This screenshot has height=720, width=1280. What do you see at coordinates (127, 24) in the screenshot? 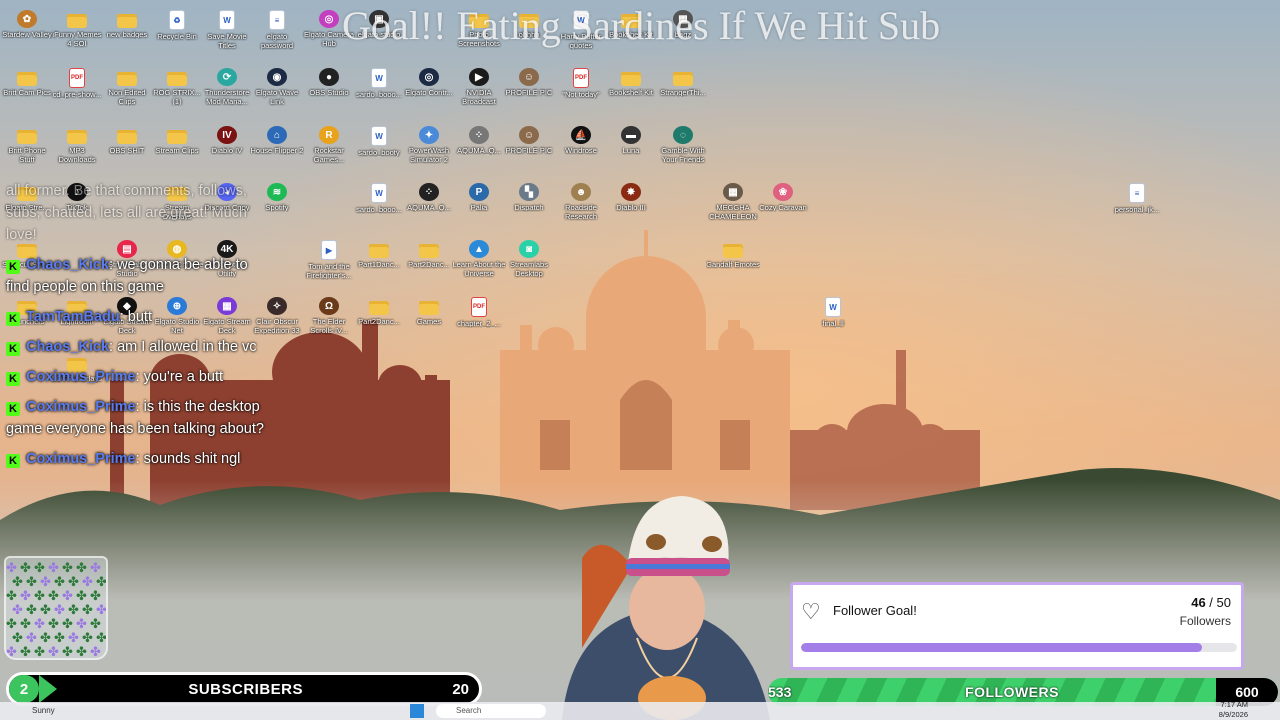
I see `desktop-icon: new badges` at bounding box center [127, 24].